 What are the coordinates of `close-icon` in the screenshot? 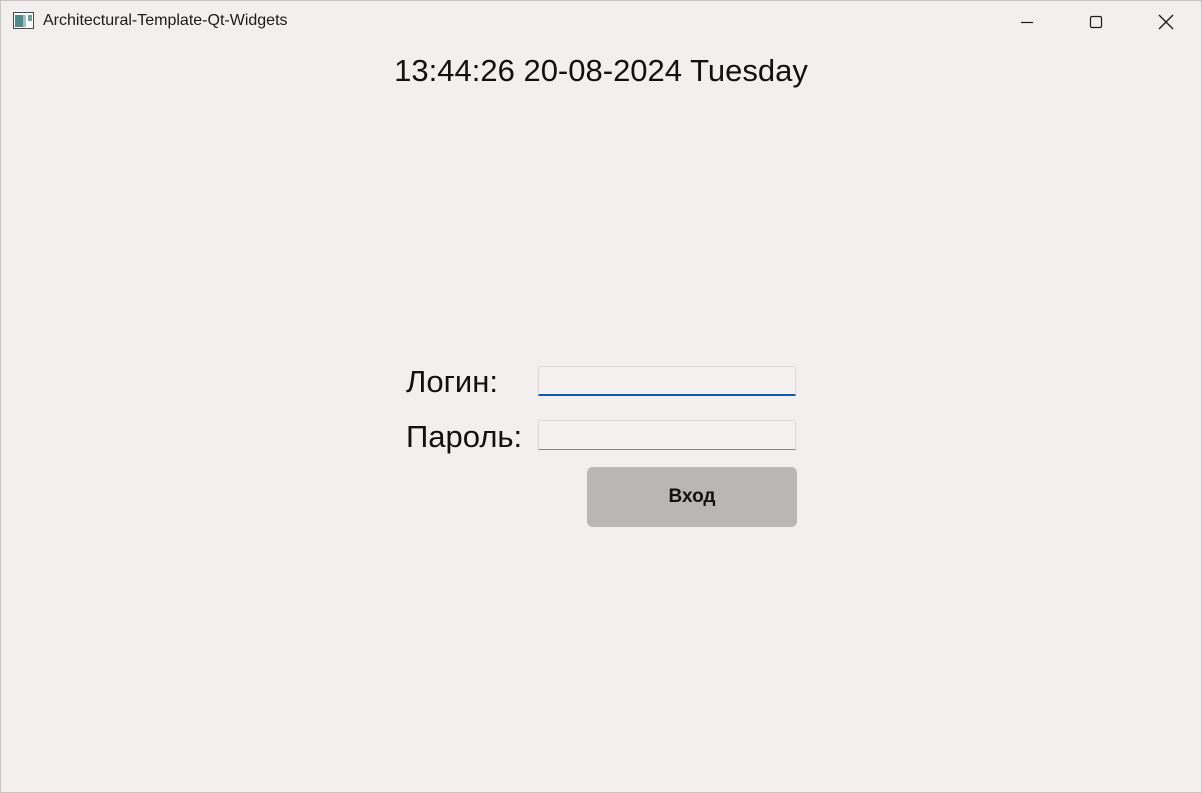 It's located at (1166, 22).